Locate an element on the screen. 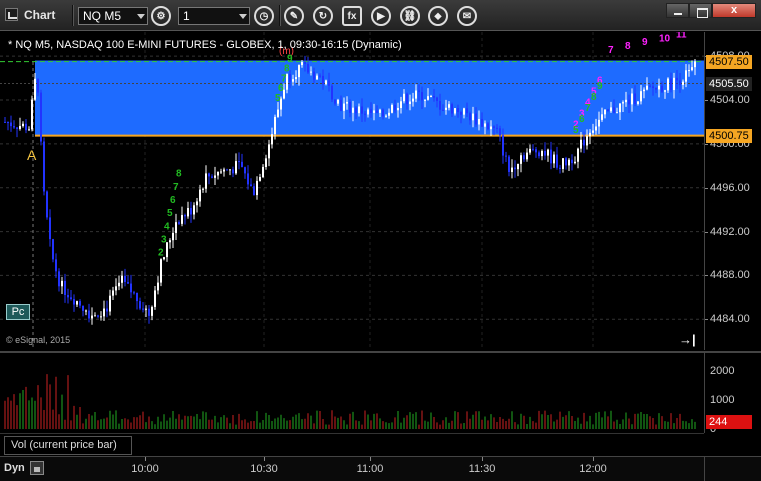 This screenshot has height=481, width=761. marker-a: A is located at coordinates (32, 155).